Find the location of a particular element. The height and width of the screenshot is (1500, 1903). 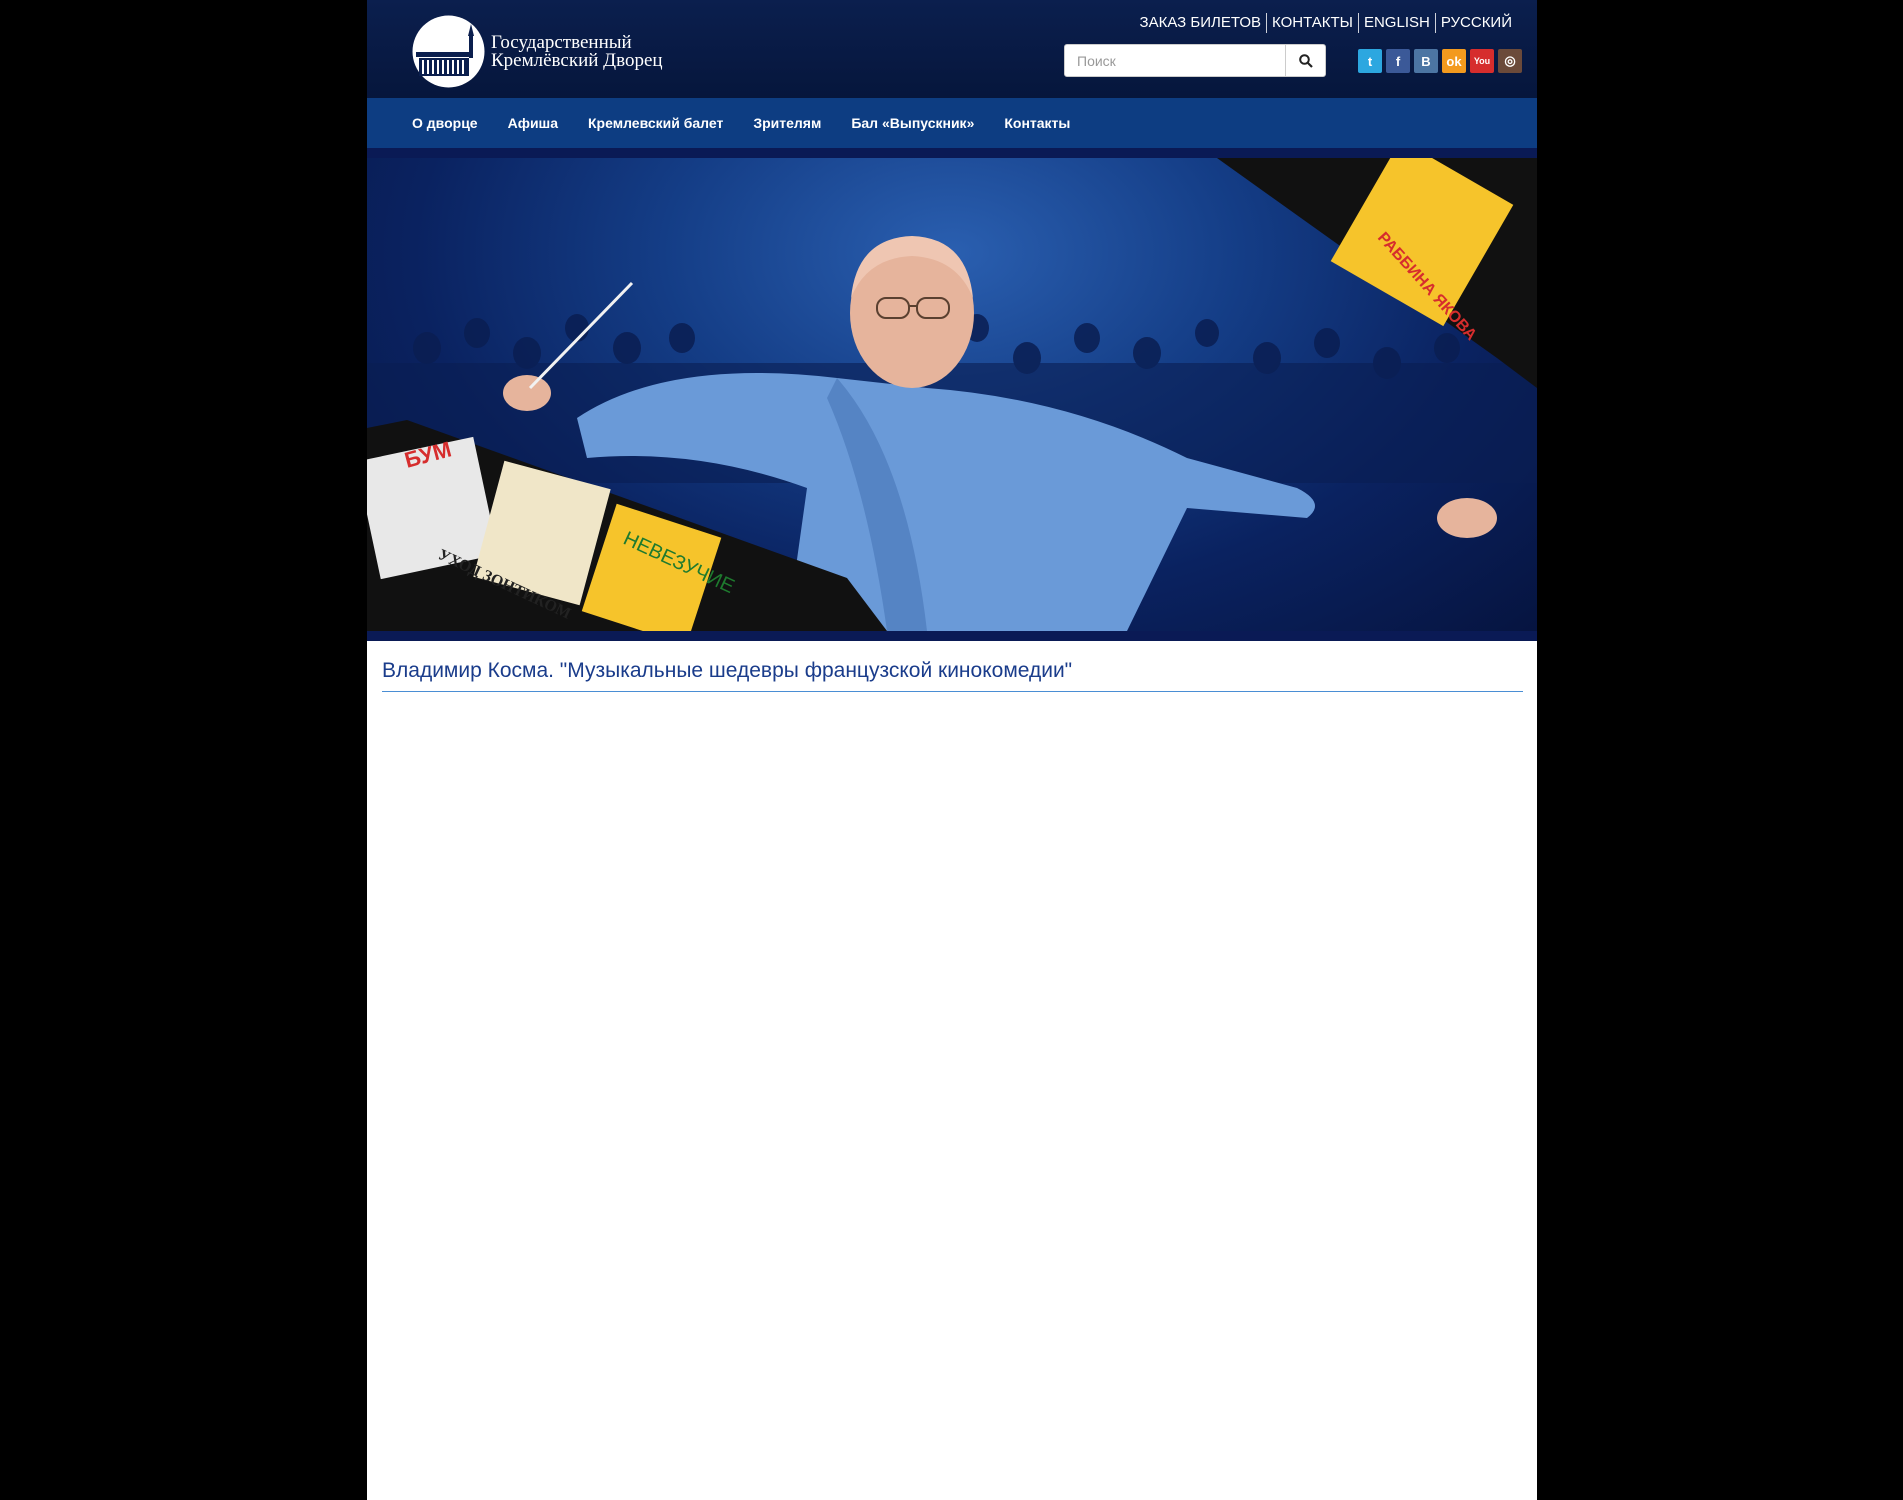

top-links: ЗАКАЗ БИЛЕТОВ КОНТАКТЫ ENGLISH РУССКИЙ is located at coordinates (1326, 23).